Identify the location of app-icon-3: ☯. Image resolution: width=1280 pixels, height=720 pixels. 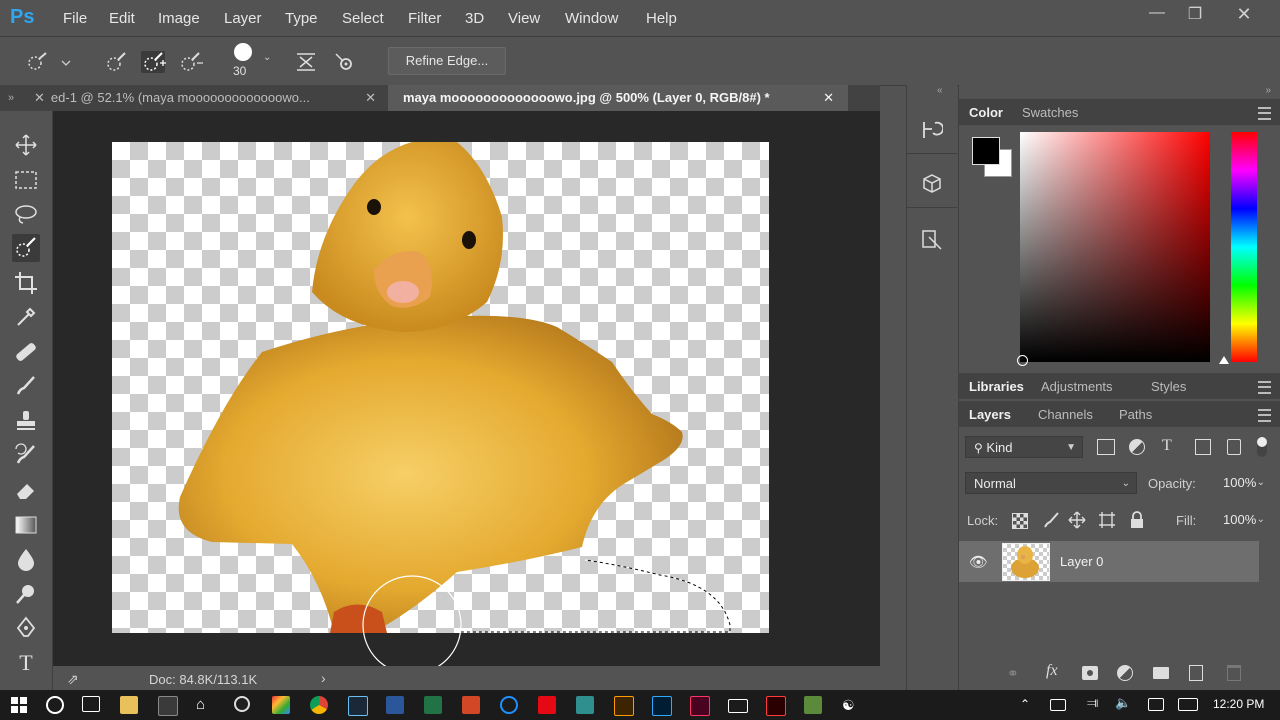
(851, 705).